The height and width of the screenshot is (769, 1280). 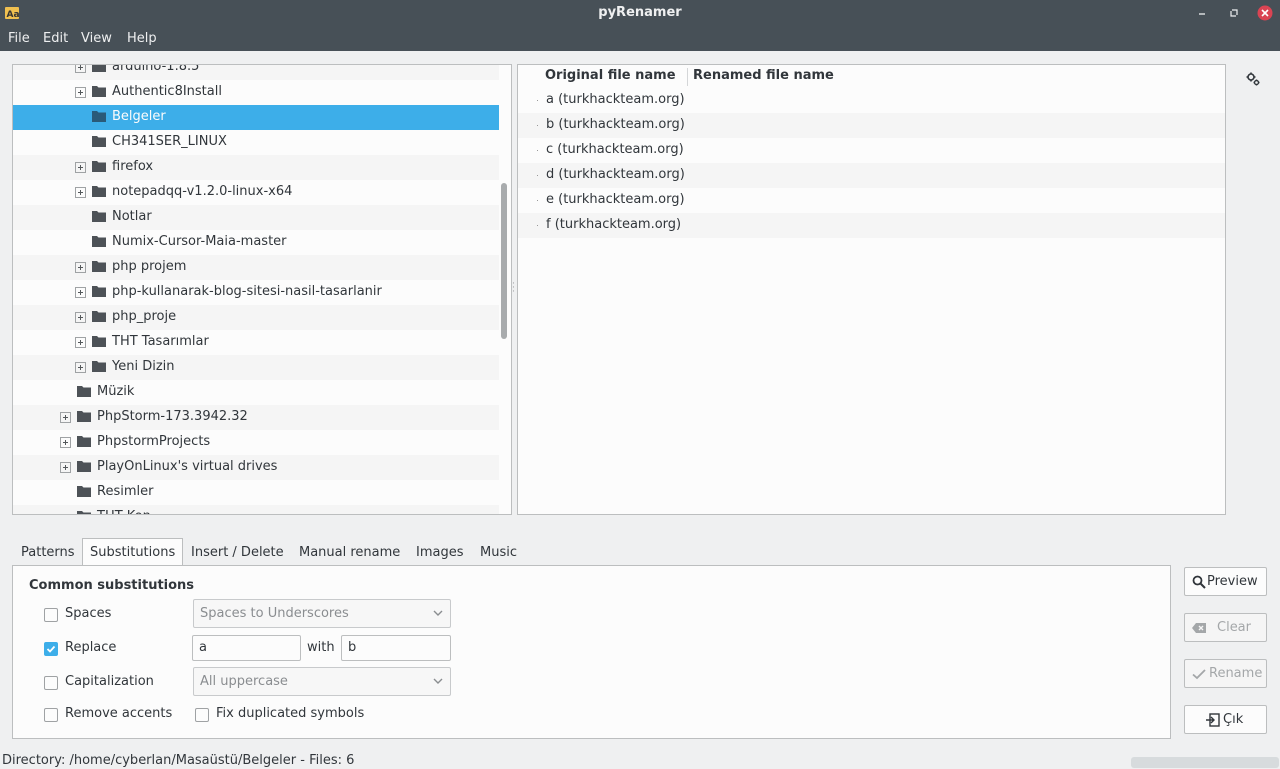 I want to click on tree-item: Müzik, so click(x=256, y=392).